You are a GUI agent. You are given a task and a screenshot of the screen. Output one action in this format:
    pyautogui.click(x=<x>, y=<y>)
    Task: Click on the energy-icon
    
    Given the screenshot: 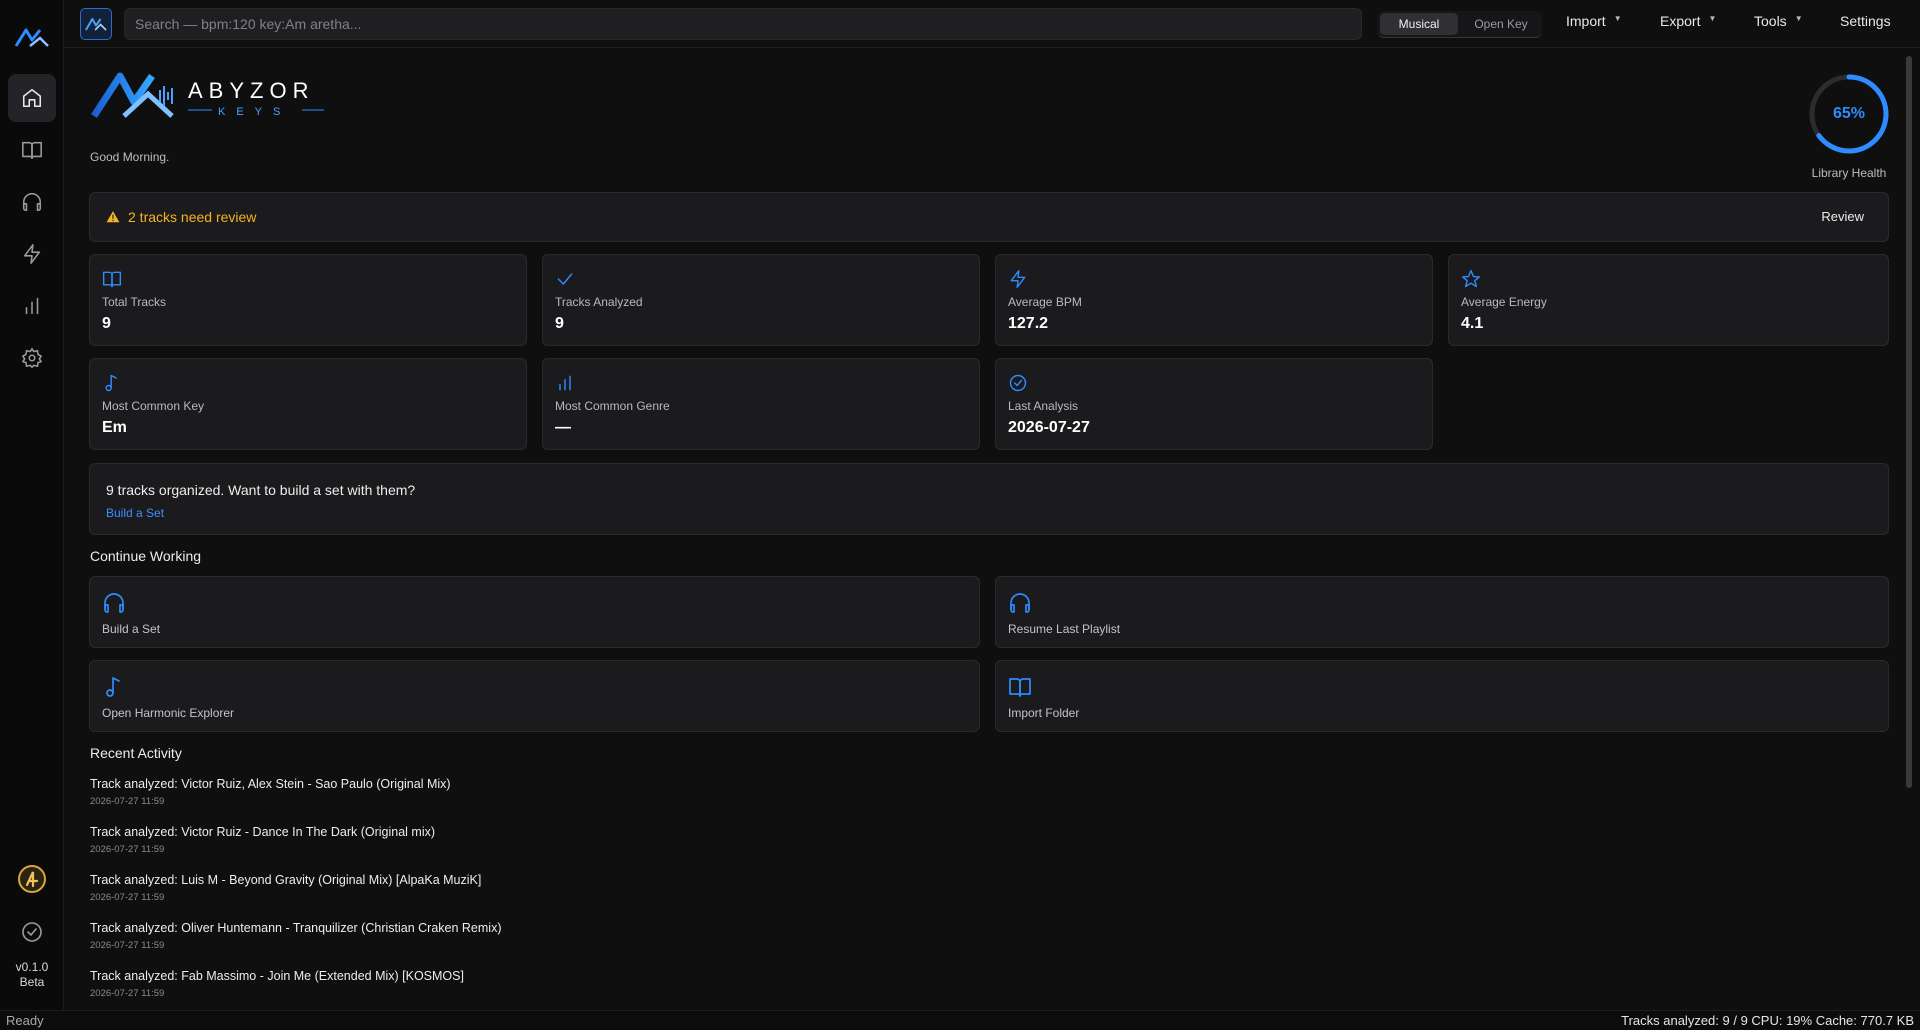 What is the action you would take?
    pyautogui.click(x=32, y=254)
    